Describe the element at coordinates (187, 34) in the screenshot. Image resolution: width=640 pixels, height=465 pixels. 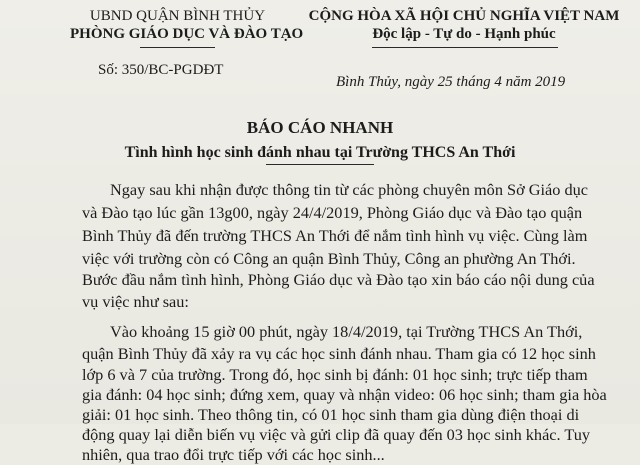
I see `issuing-department: PHÒNG GIÁO DỤC VÀ ĐÀO TẠO` at that location.